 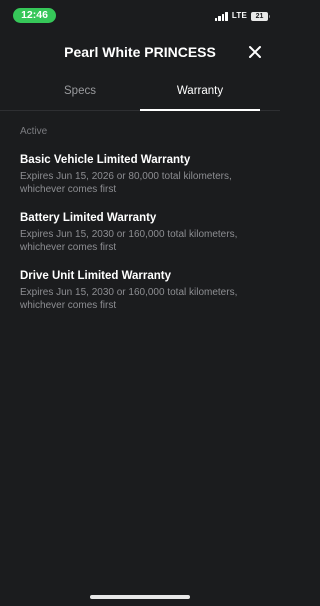 I want to click on warranty-title: Drive Unit Limited Warranty, so click(x=96, y=276).